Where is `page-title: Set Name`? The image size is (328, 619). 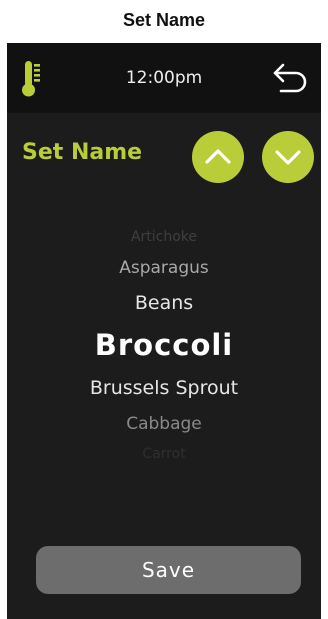
page-title: Set Name is located at coordinates (164, 20).